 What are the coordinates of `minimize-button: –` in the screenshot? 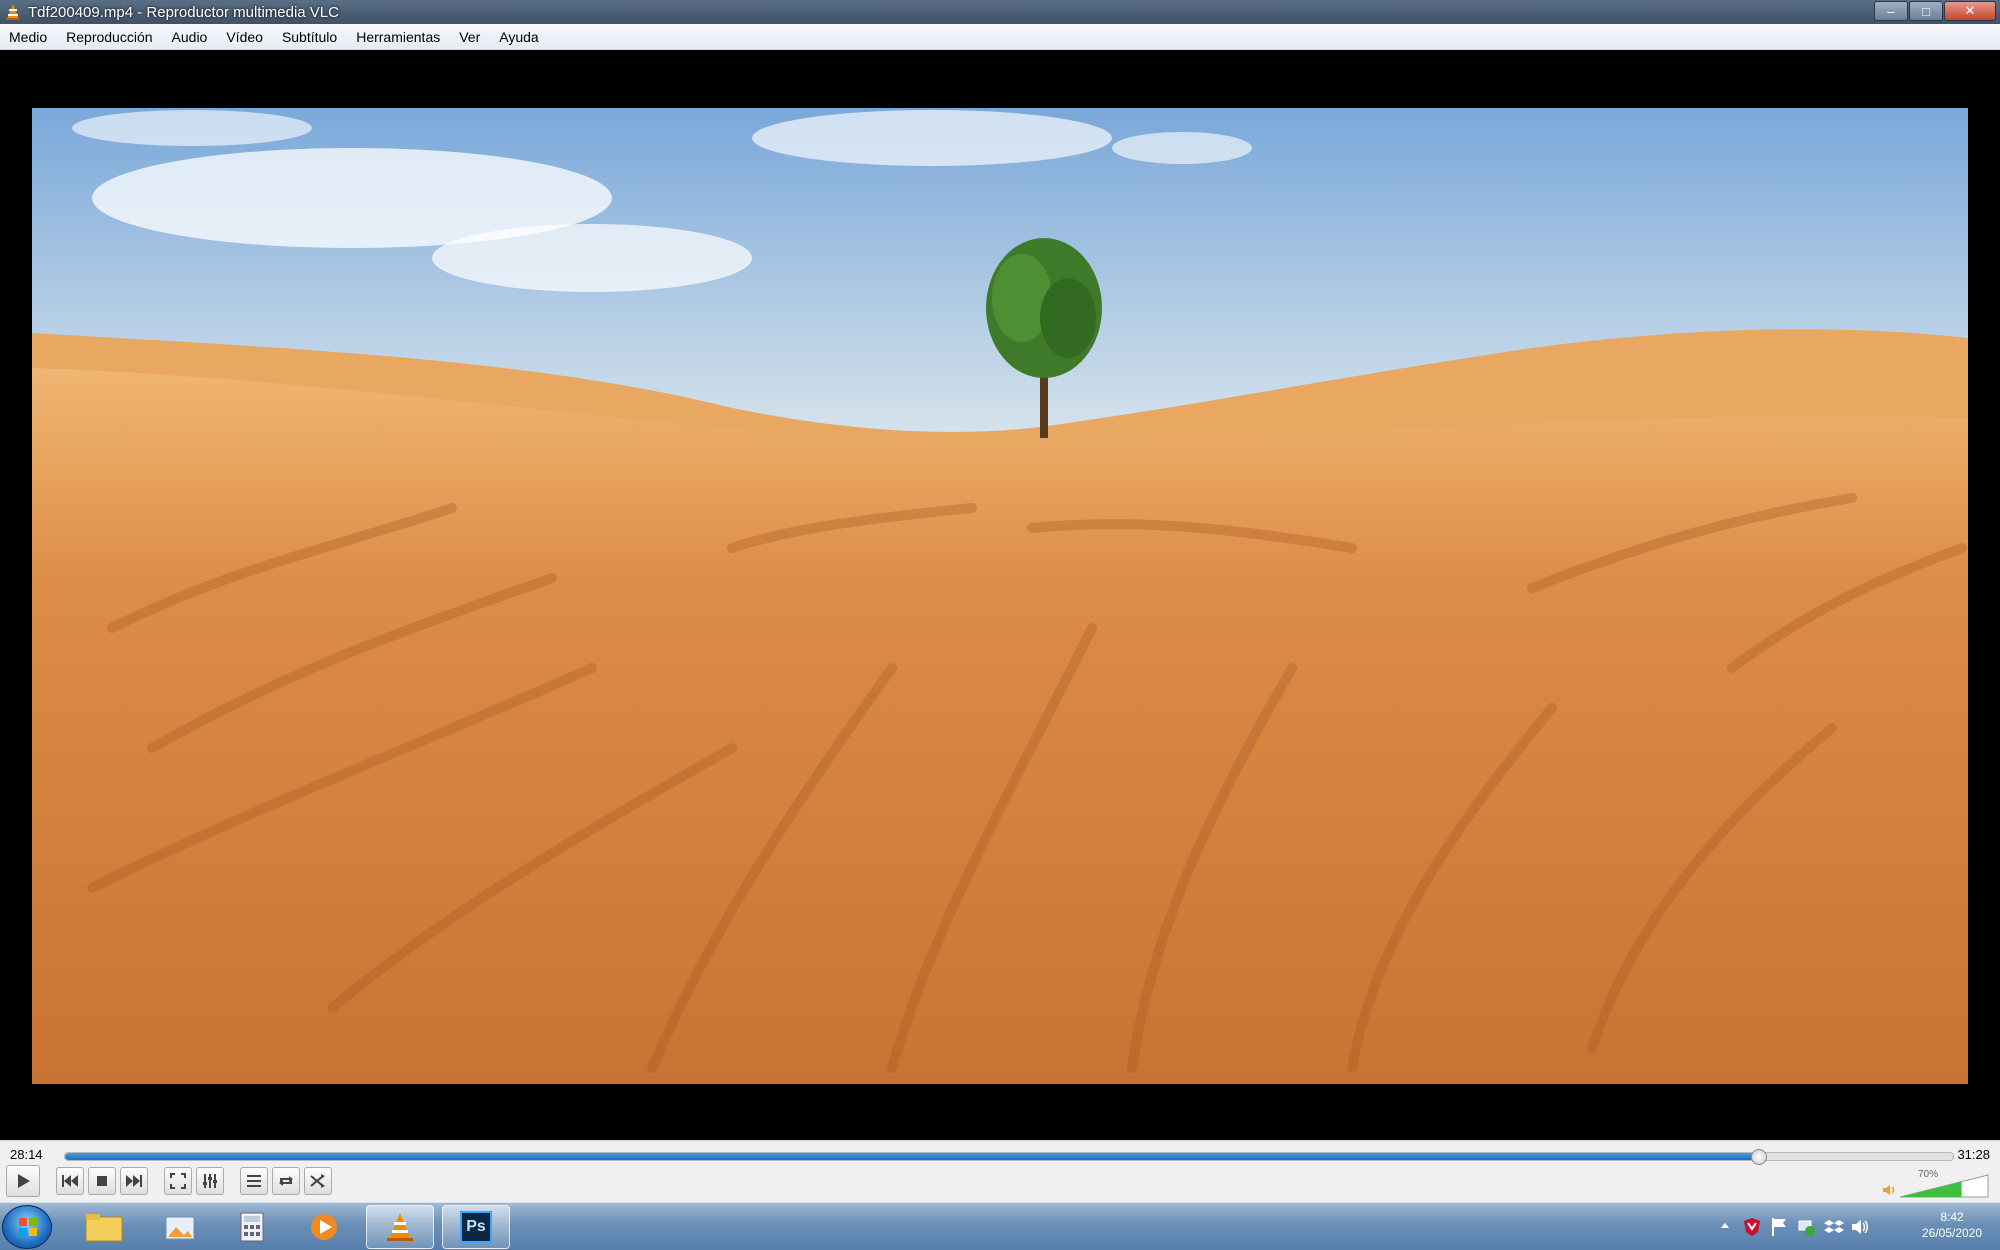 It's located at (1891, 11).